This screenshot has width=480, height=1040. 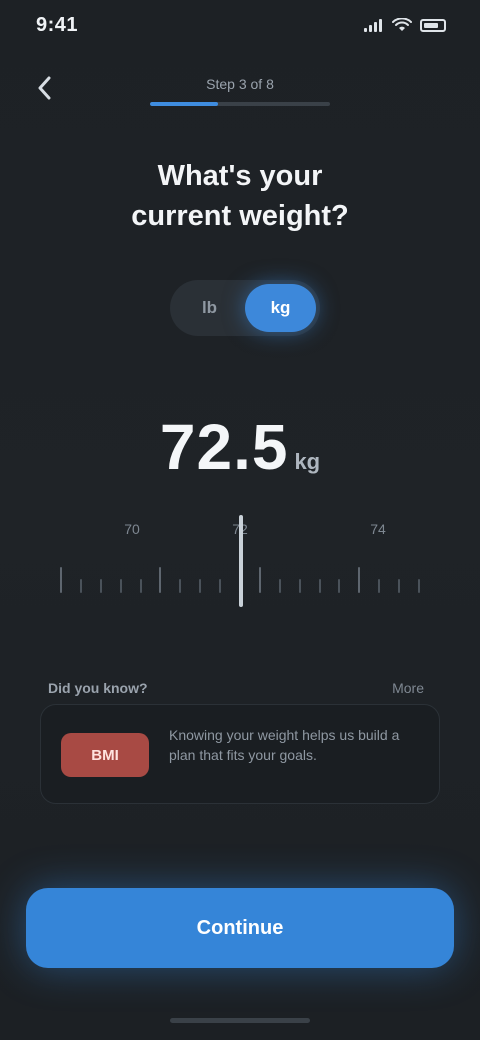 What do you see at coordinates (307, 461) in the screenshot?
I see `weight-unit: kg` at bounding box center [307, 461].